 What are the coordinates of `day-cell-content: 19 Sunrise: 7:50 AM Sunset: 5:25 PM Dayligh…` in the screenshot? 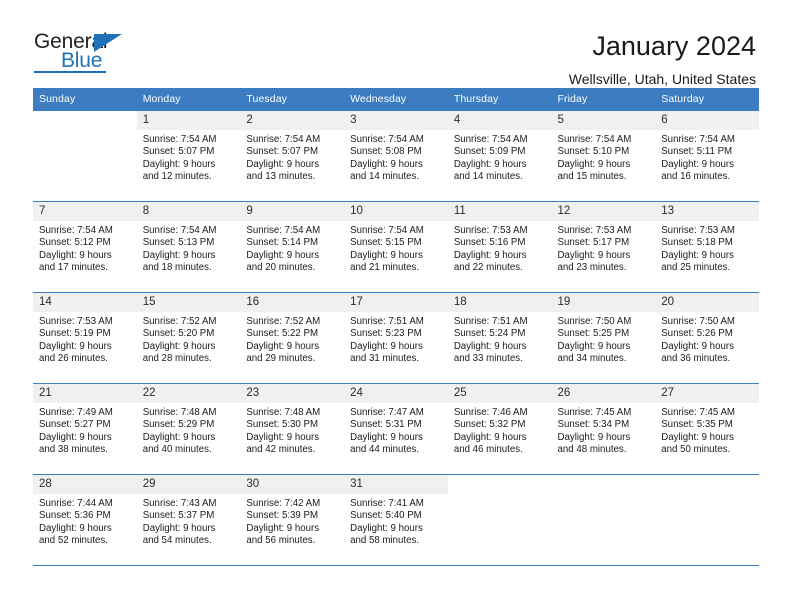 It's located at (603, 338).